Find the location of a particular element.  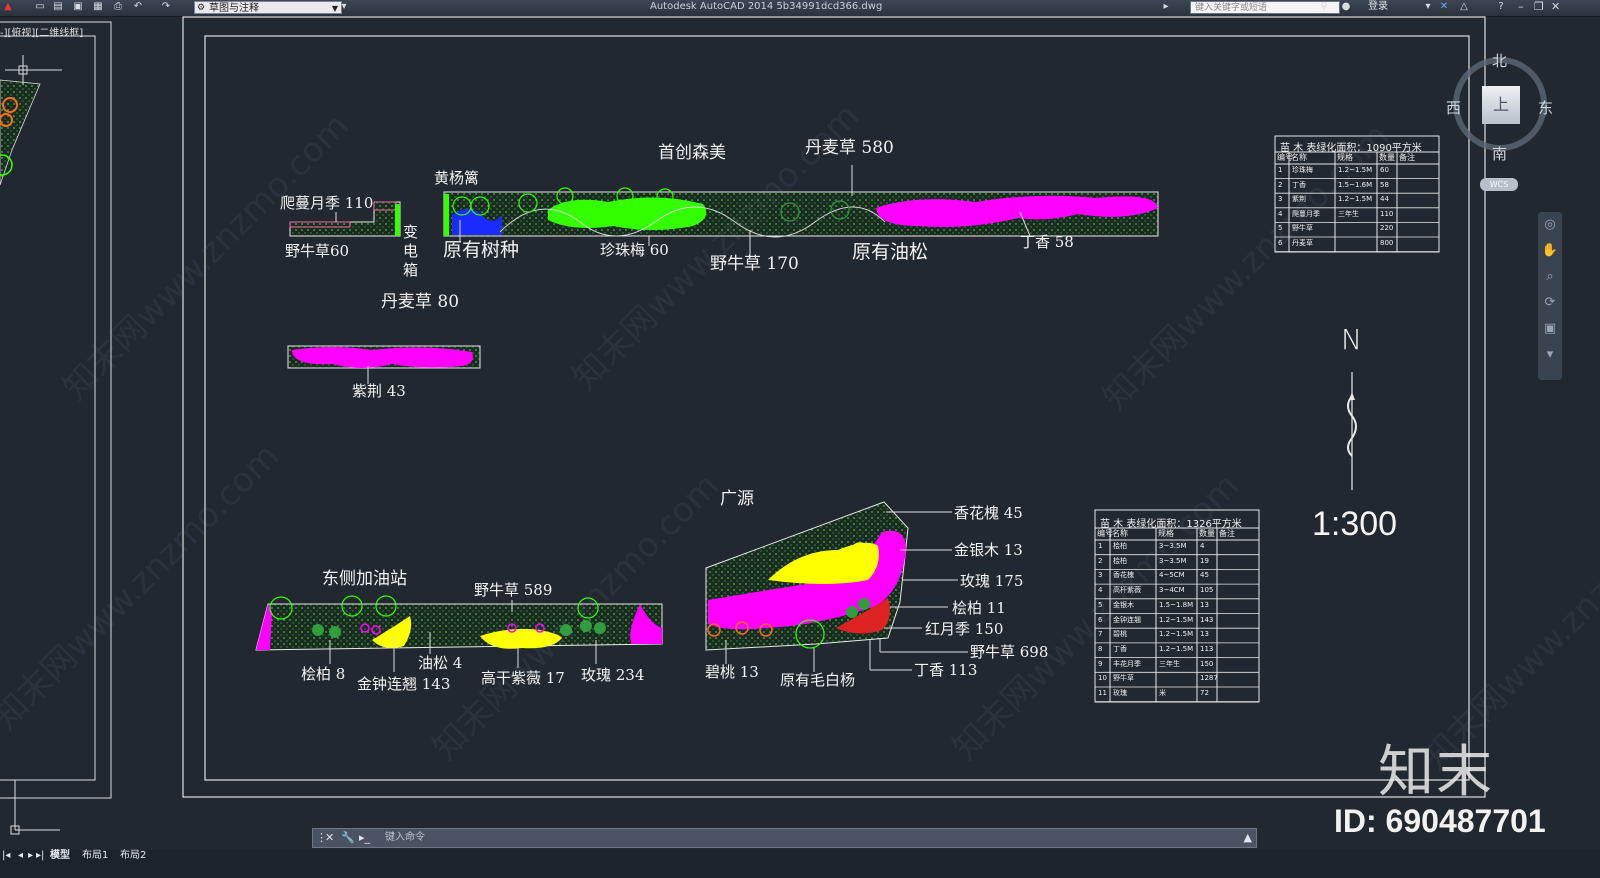

table-cell: 1.5~1.8M is located at coordinates (1176, 604).